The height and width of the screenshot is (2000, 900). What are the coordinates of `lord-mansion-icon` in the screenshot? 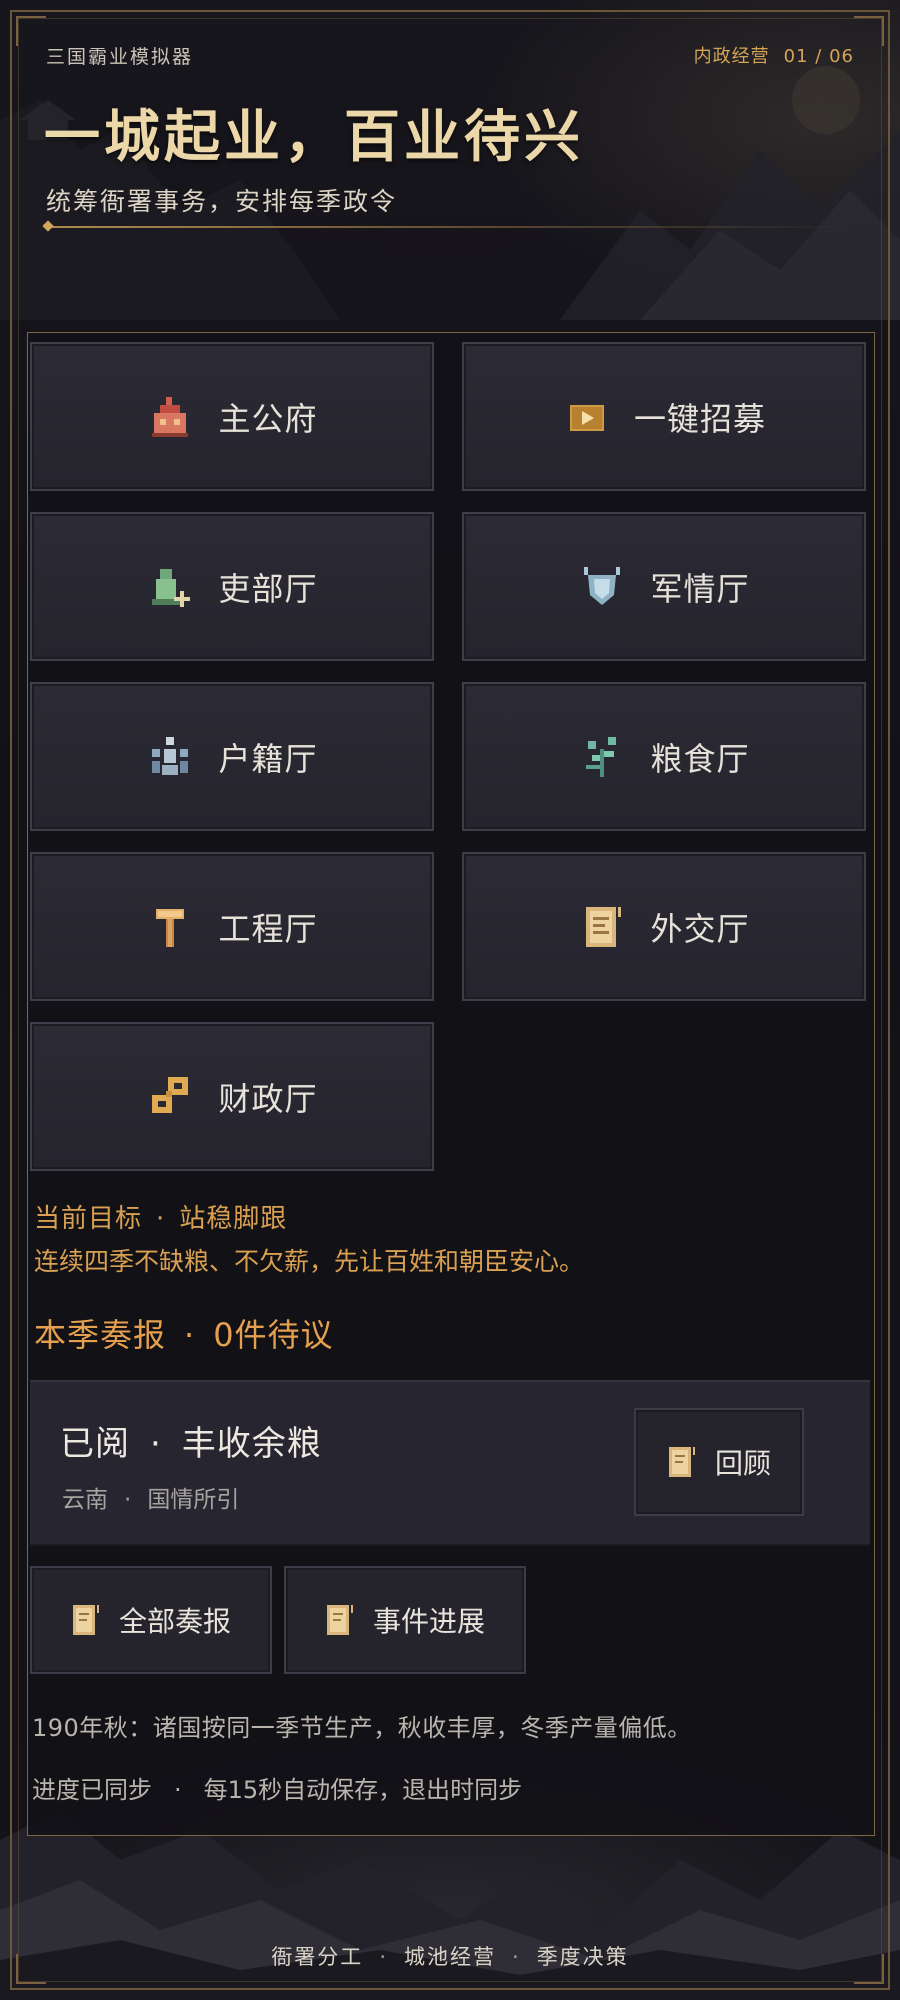 It's located at (170, 416).